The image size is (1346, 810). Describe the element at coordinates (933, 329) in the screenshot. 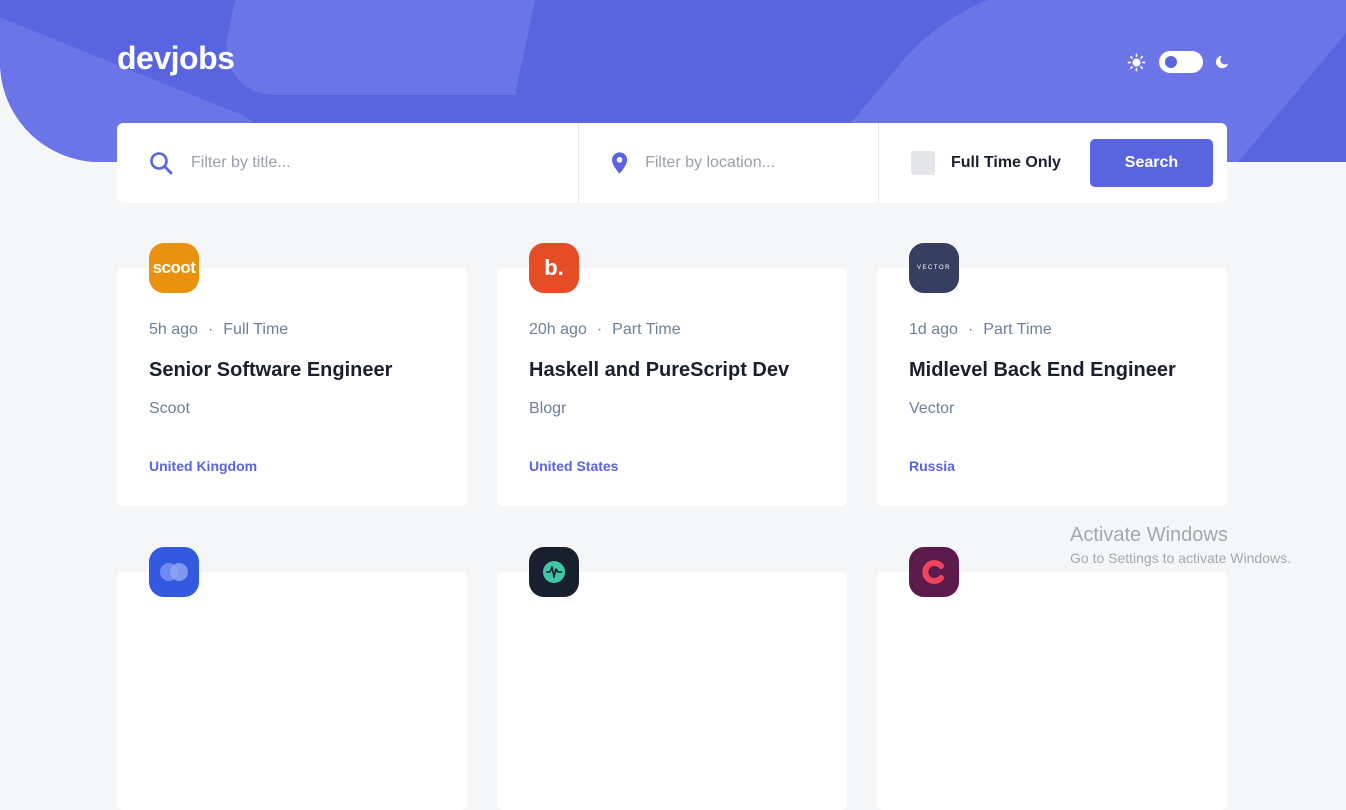

I see `posted-time: 1d ago` at that location.